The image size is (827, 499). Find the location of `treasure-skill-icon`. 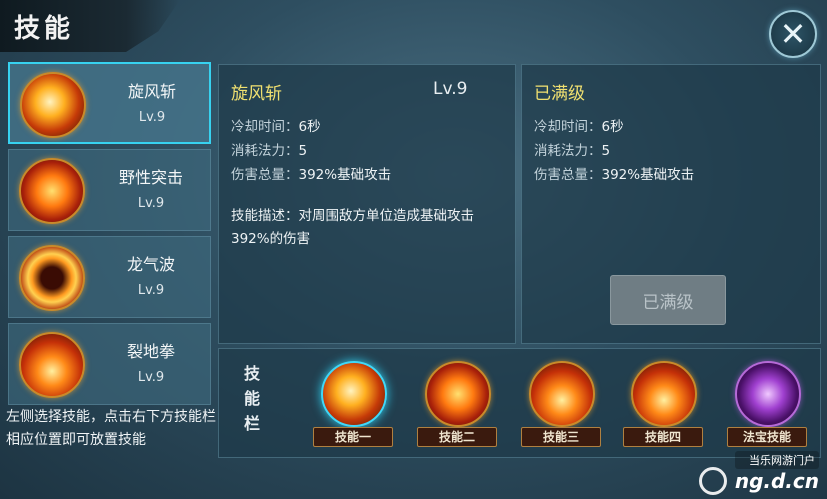

treasure-skill-icon is located at coordinates (768, 394).